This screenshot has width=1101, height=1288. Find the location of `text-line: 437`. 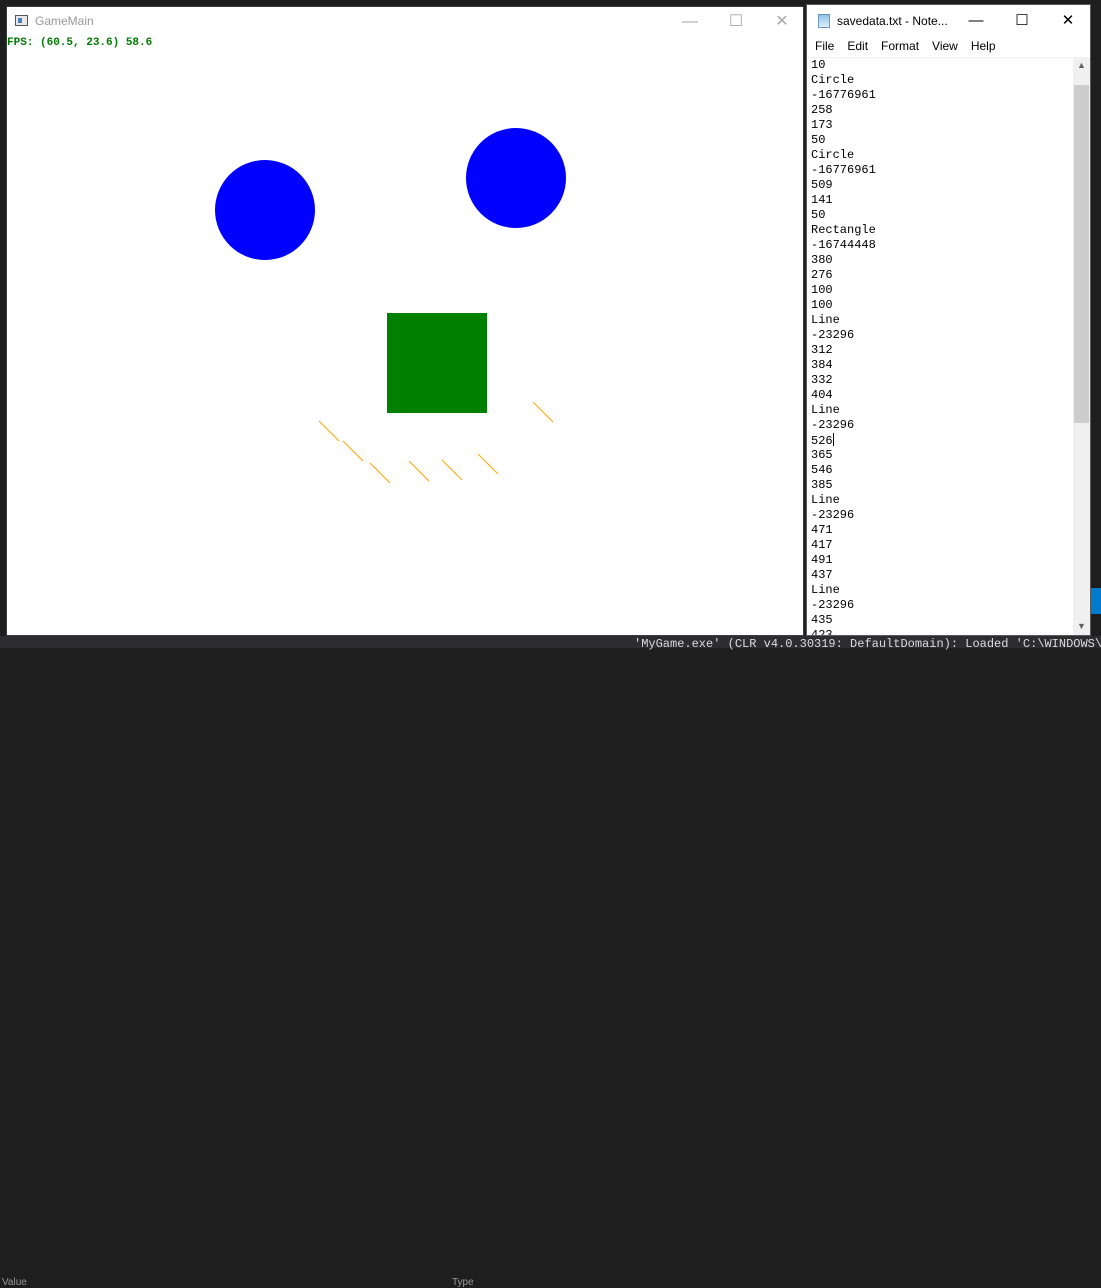

text-line: 437 is located at coordinates (822, 575).